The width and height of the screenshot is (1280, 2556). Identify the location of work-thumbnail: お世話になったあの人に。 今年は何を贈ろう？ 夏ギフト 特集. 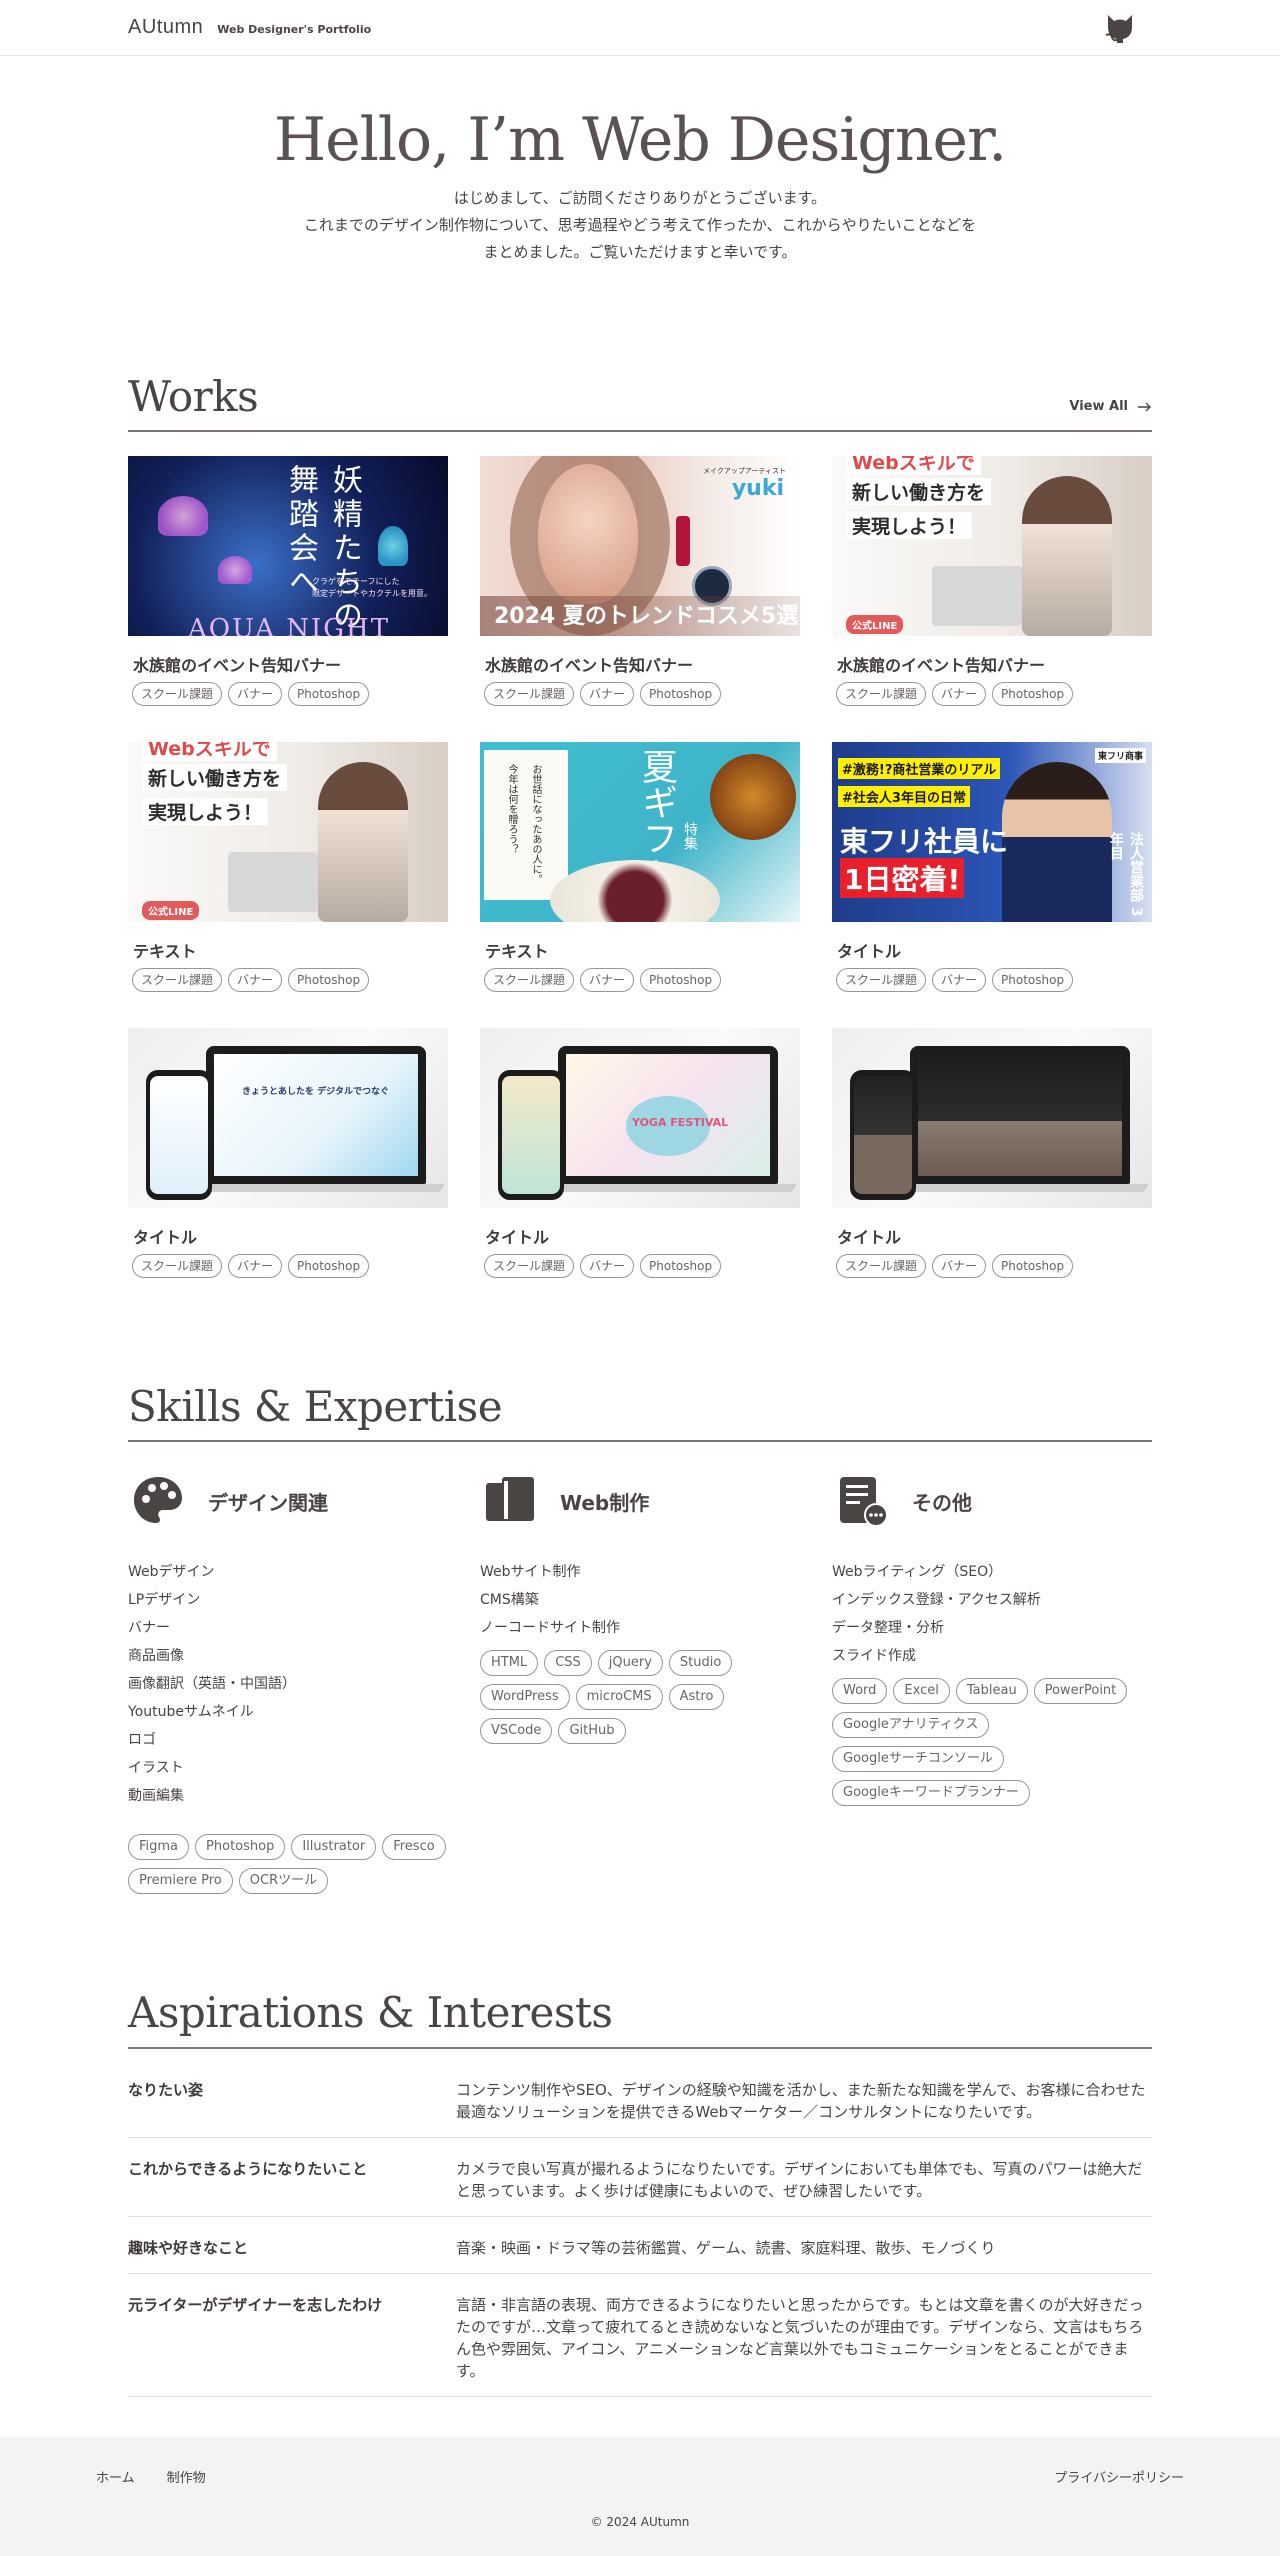
(640, 832).